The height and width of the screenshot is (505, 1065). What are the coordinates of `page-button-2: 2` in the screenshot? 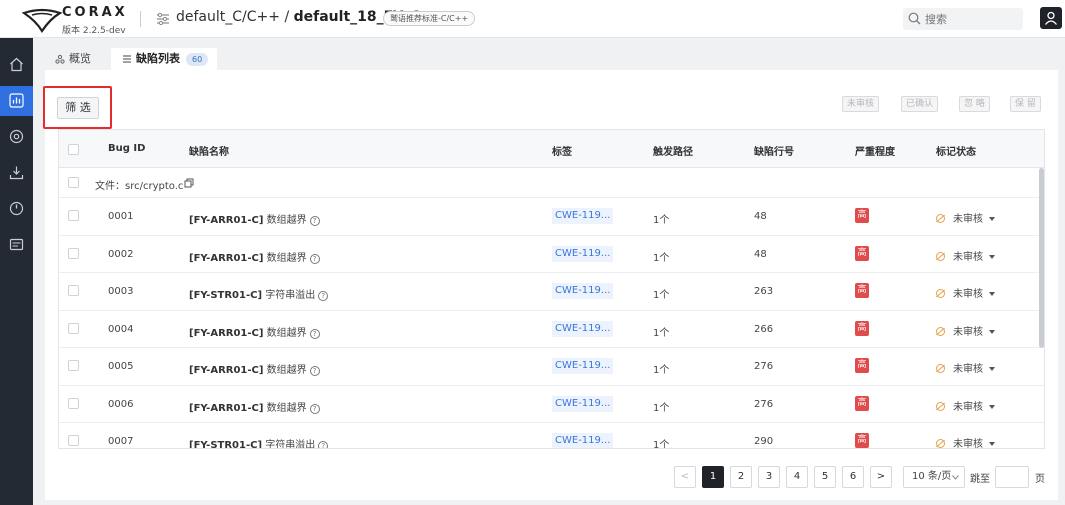 It's located at (741, 477).